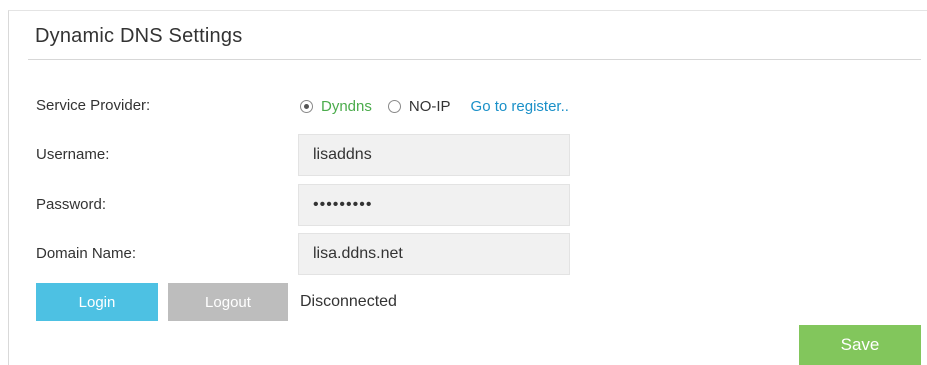 The height and width of the screenshot is (365, 927). I want to click on section-title: Dynamic DNS Settings, so click(139, 36).